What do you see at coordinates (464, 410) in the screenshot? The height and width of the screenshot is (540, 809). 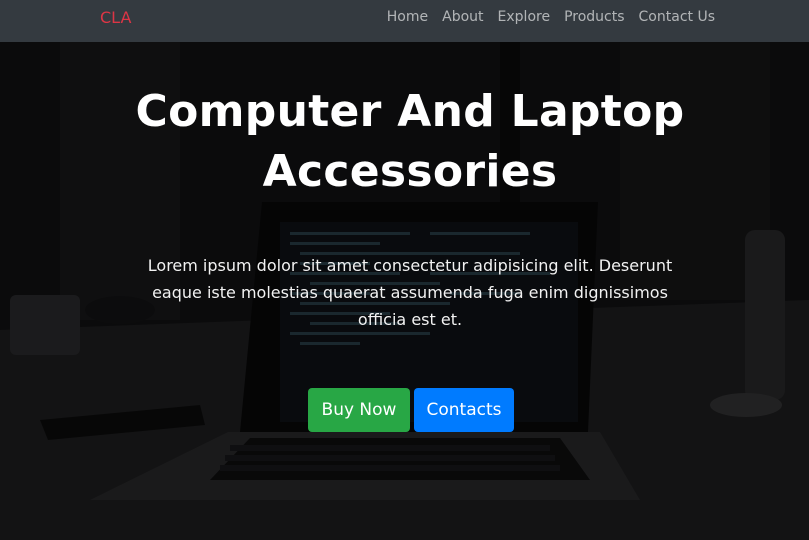 I see `contacts-button: Contacts` at bounding box center [464, 410].